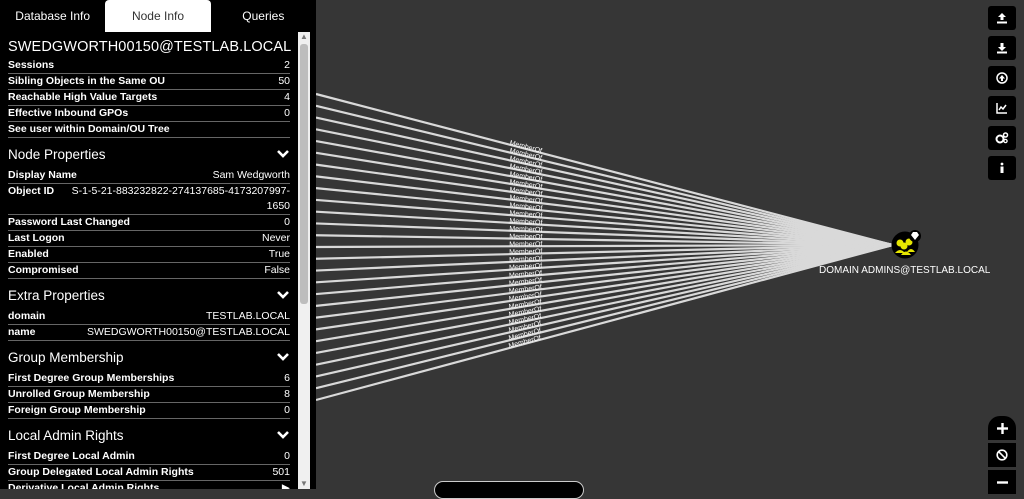 The height and width of the screenshot is (499, 1024). I want to click on row-key: Sessions, so click(31, 65).